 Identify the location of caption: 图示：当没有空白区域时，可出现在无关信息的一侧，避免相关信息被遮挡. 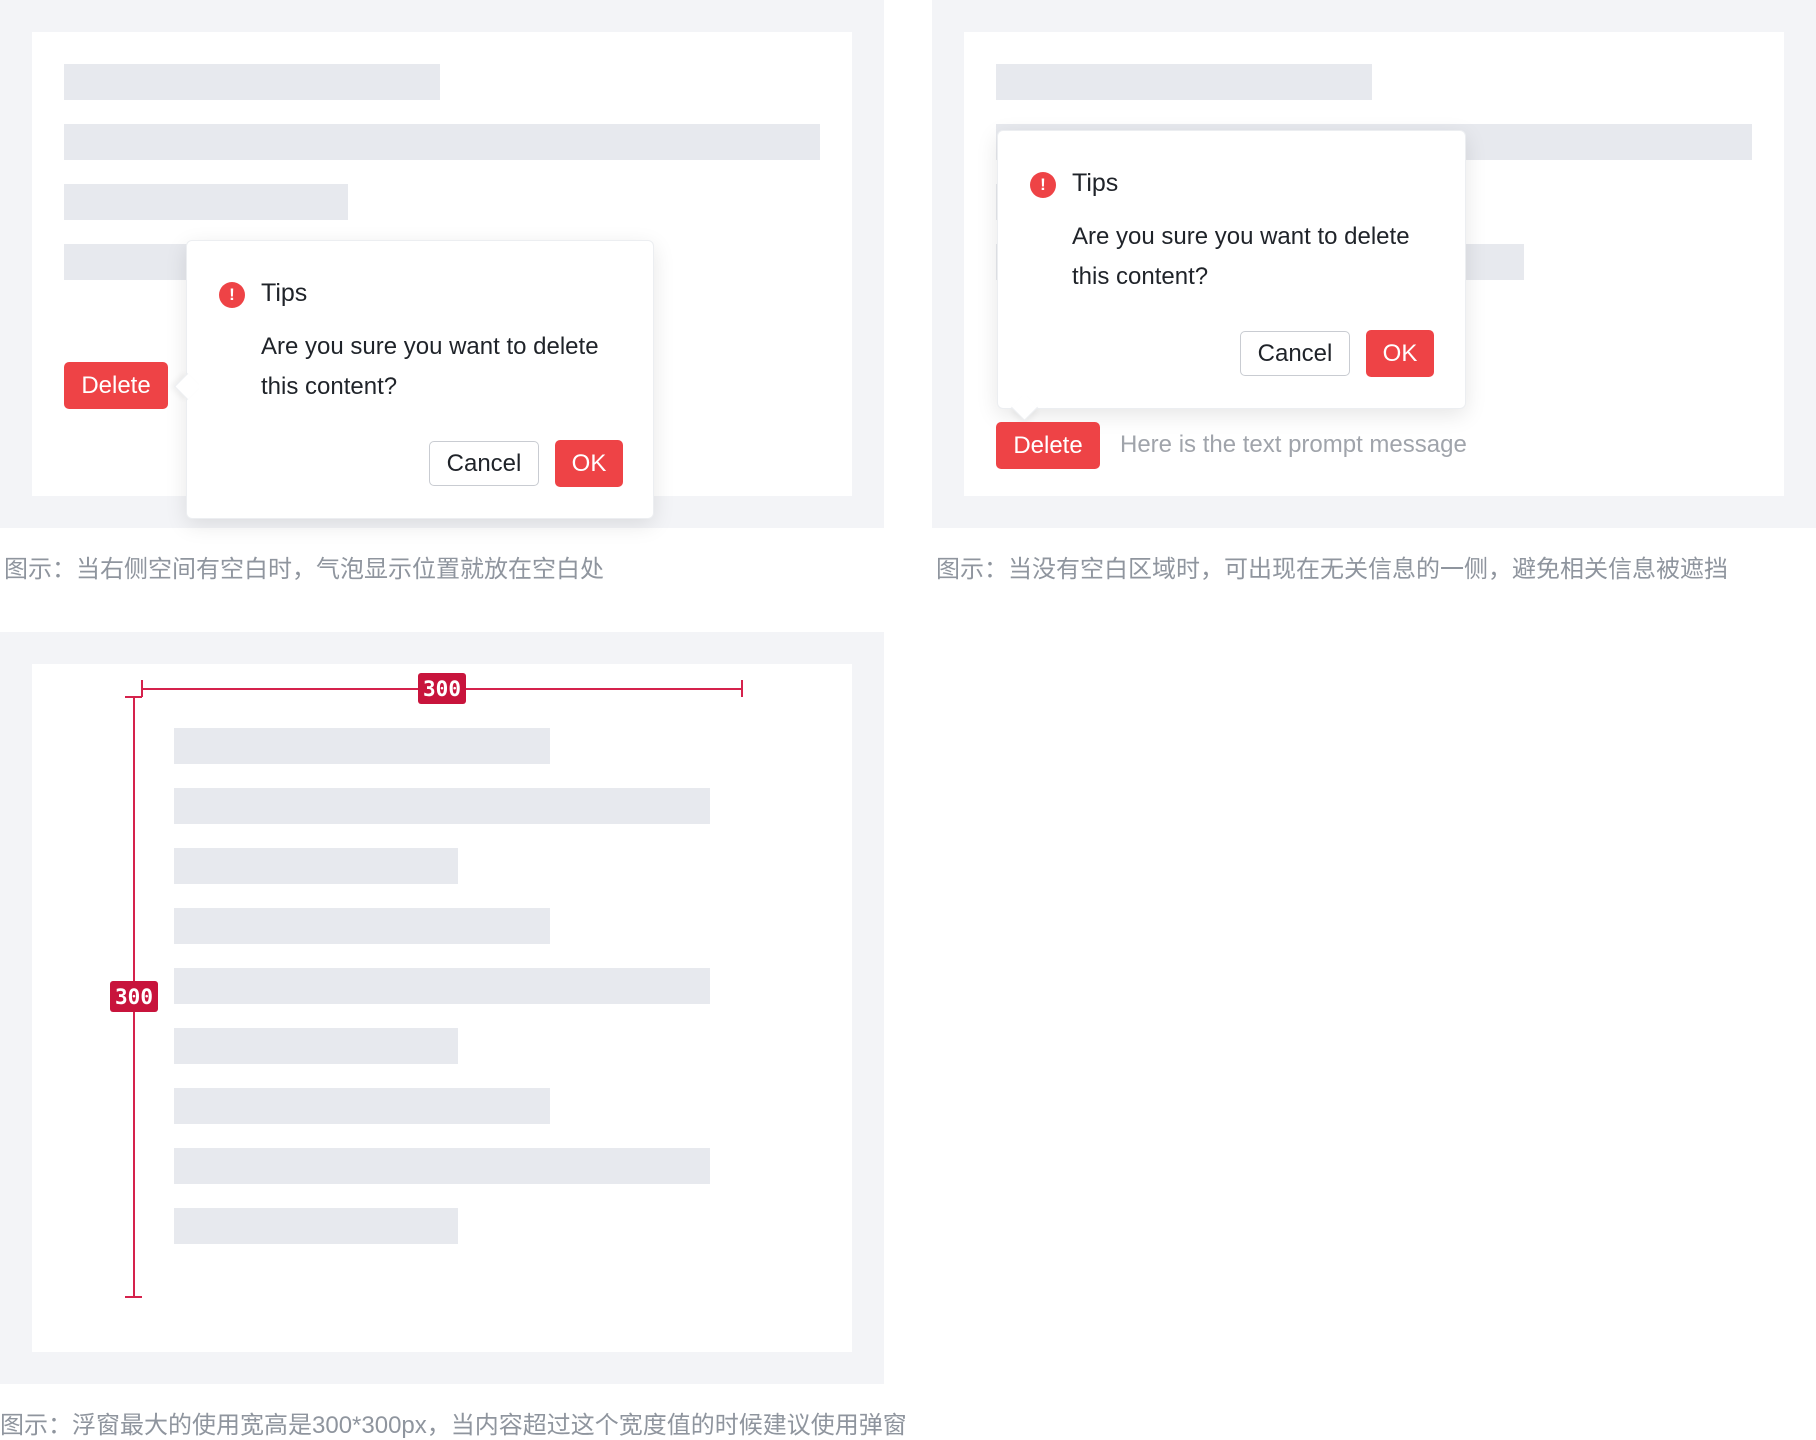
(1332, 569).